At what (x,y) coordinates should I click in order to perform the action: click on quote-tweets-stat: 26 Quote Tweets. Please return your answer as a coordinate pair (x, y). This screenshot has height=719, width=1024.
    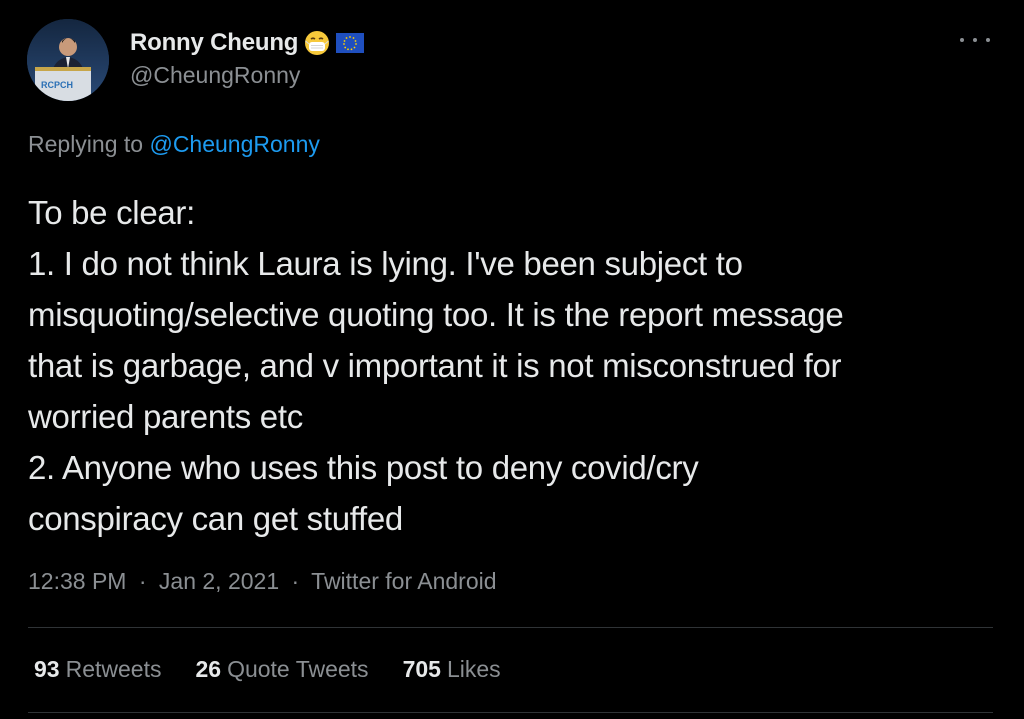
    Looking at the image, I should click on (281, 669).